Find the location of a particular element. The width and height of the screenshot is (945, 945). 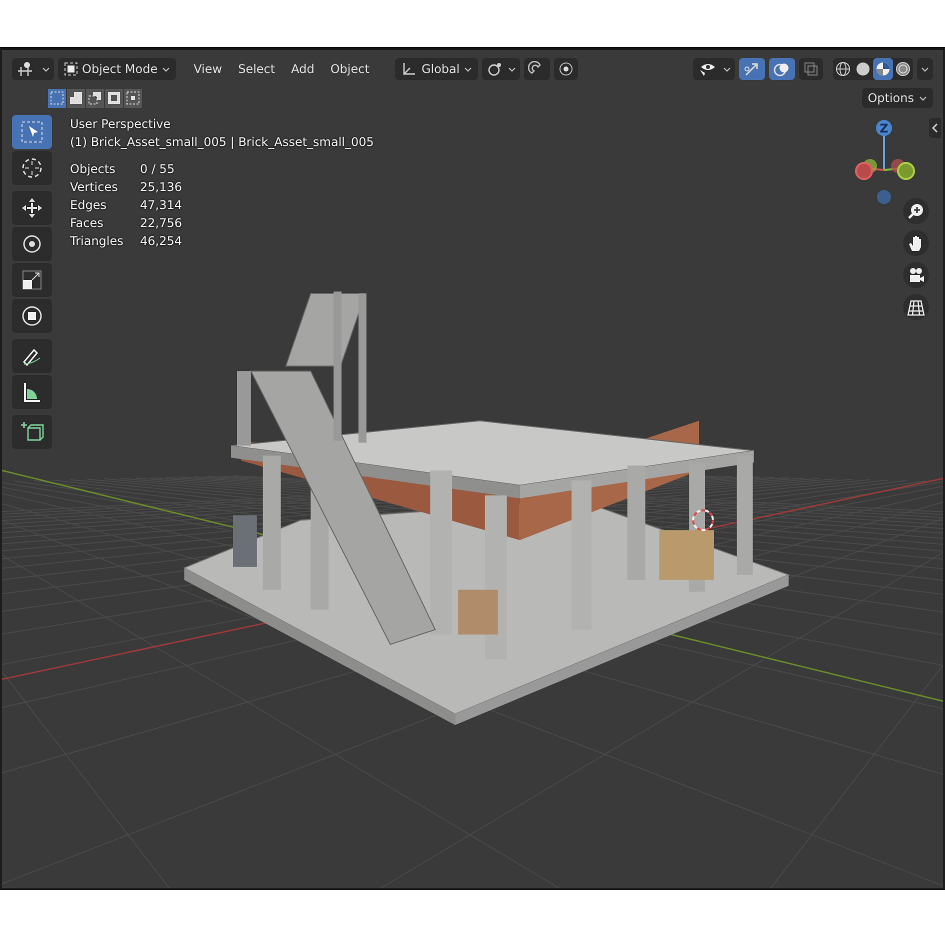

stat-value: 47,314 is located at coordinates (161, 205).